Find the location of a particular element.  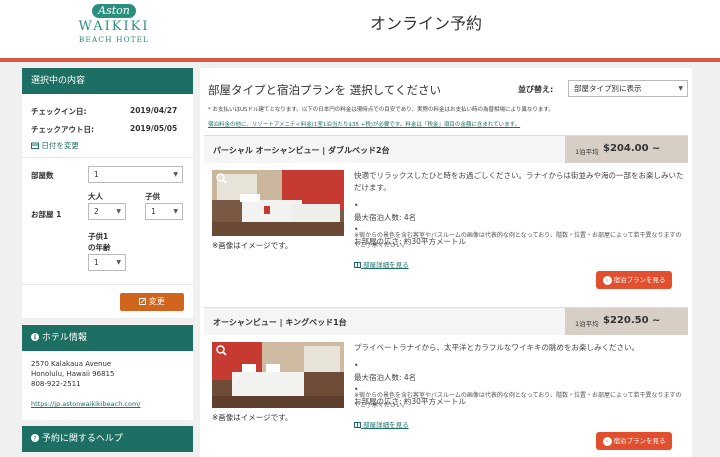

change-dates-link: 日付を変更 is located at coordinates (55, 145).